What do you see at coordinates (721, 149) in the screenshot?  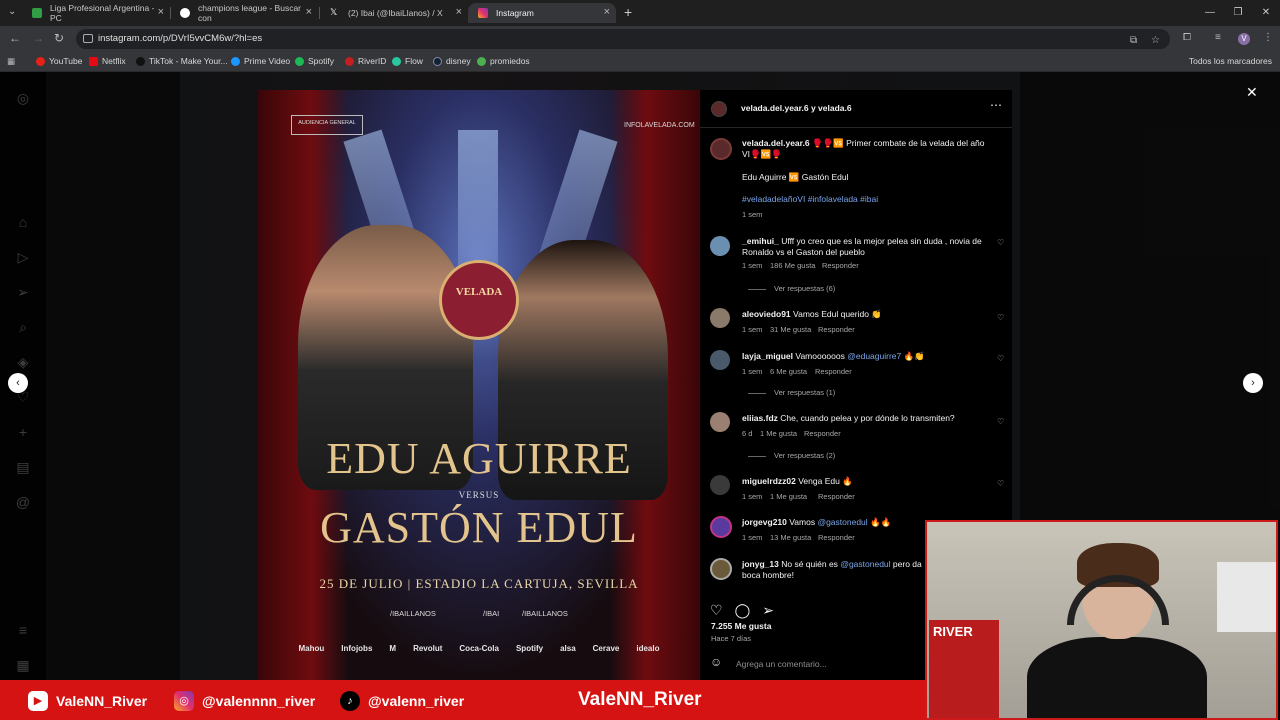 I see `caption-avatar` at bounding box center [721, 149].